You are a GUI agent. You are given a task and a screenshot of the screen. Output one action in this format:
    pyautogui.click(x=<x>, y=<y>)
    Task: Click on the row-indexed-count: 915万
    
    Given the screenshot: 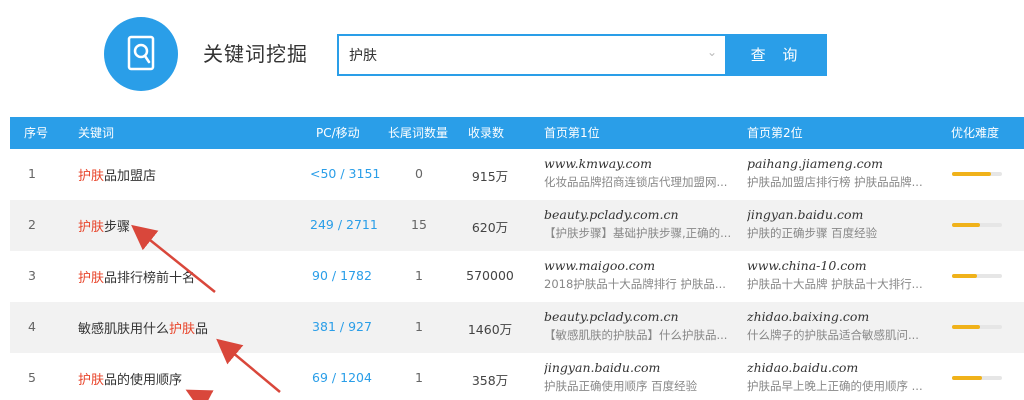 What is the action you would take?
    pyautogui.click(x=490, y=176)
    